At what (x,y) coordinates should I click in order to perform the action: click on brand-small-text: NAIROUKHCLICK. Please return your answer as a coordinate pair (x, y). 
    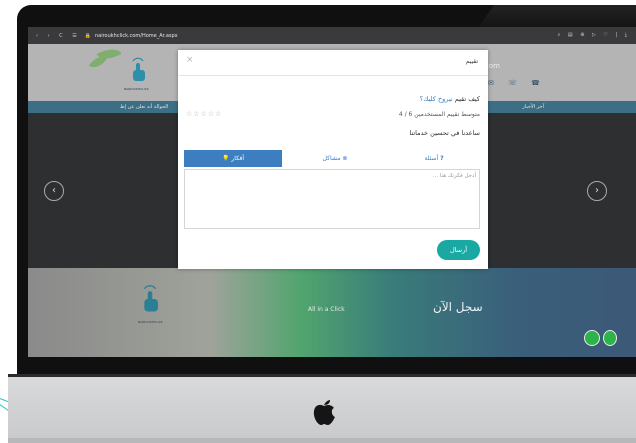
    Looking at the image, I should click on (136, 89).